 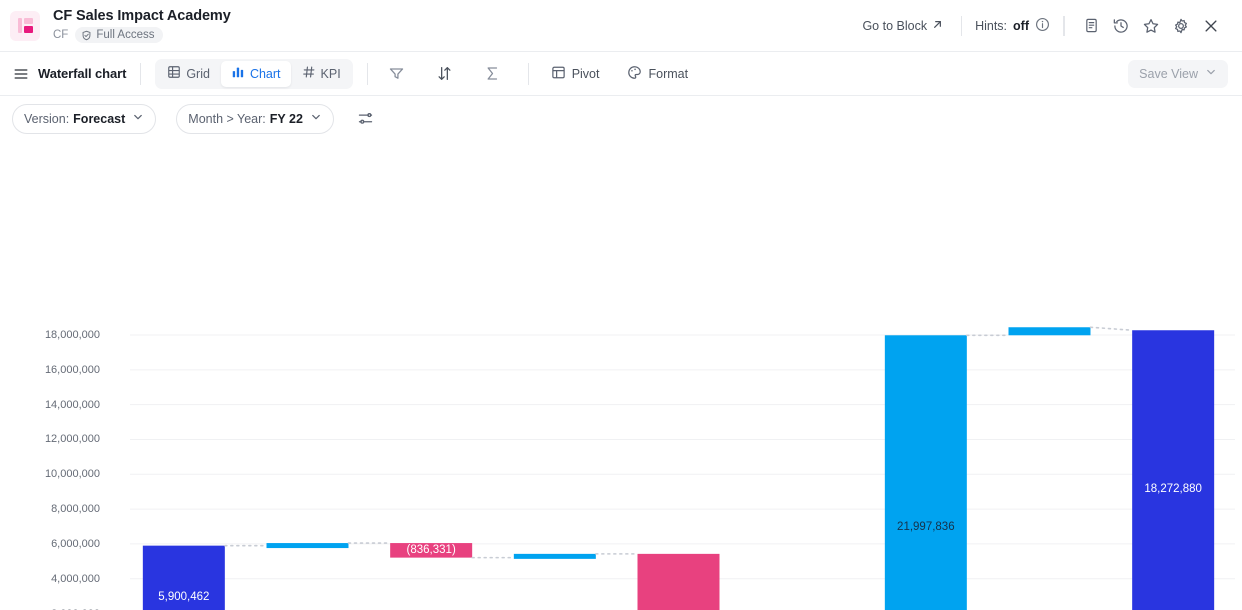 I want to click on history-icon, so click(x=1121, y=26).